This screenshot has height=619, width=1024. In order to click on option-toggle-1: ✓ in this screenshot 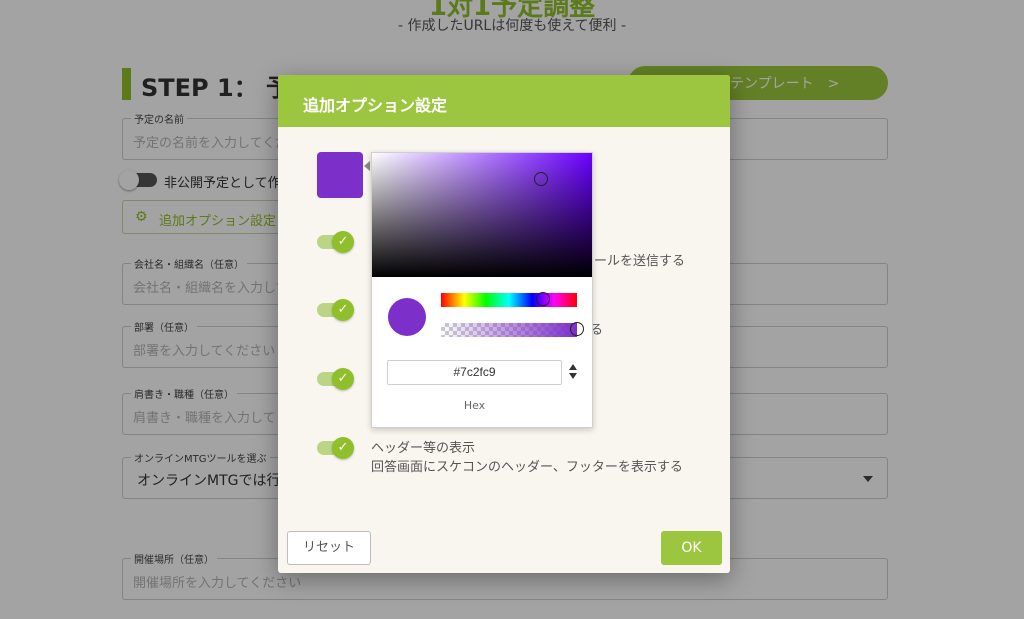, I will do `click(335, 242)`.